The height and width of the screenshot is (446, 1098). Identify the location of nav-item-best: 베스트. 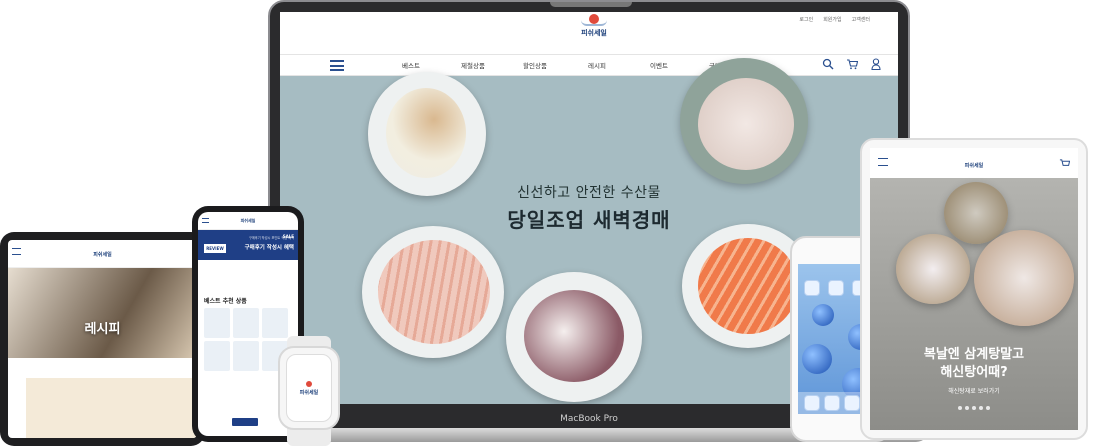
(411, 65).